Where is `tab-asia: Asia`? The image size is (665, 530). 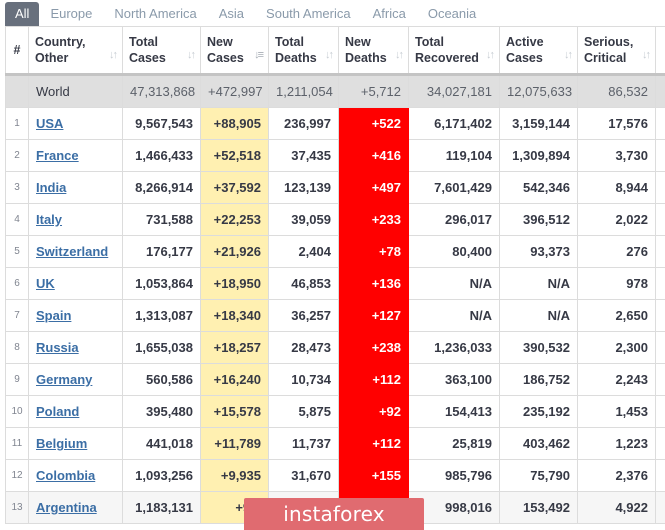
tab-asia: Asia is located at coordinates (231, 14).